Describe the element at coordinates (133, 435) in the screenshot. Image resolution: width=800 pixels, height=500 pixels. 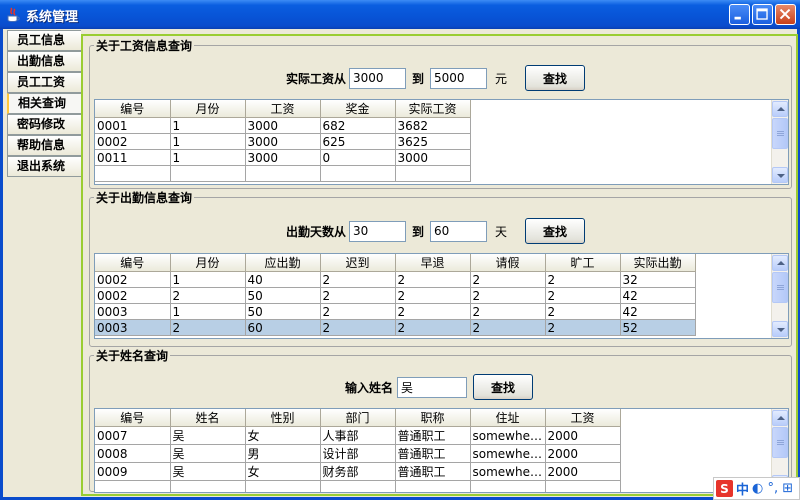
I see `table-cell: 0007` at that location.